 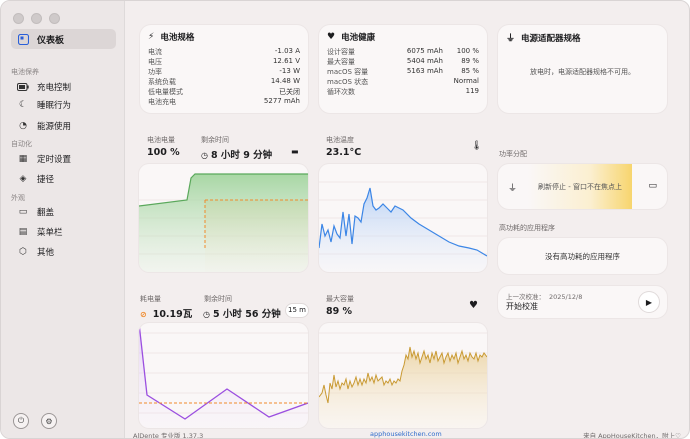 What do you see at coordinates (527, 228) in the screenshot?
I see `top-apps-title: 高功耗的应用程序` at bounding box center [527, 228].